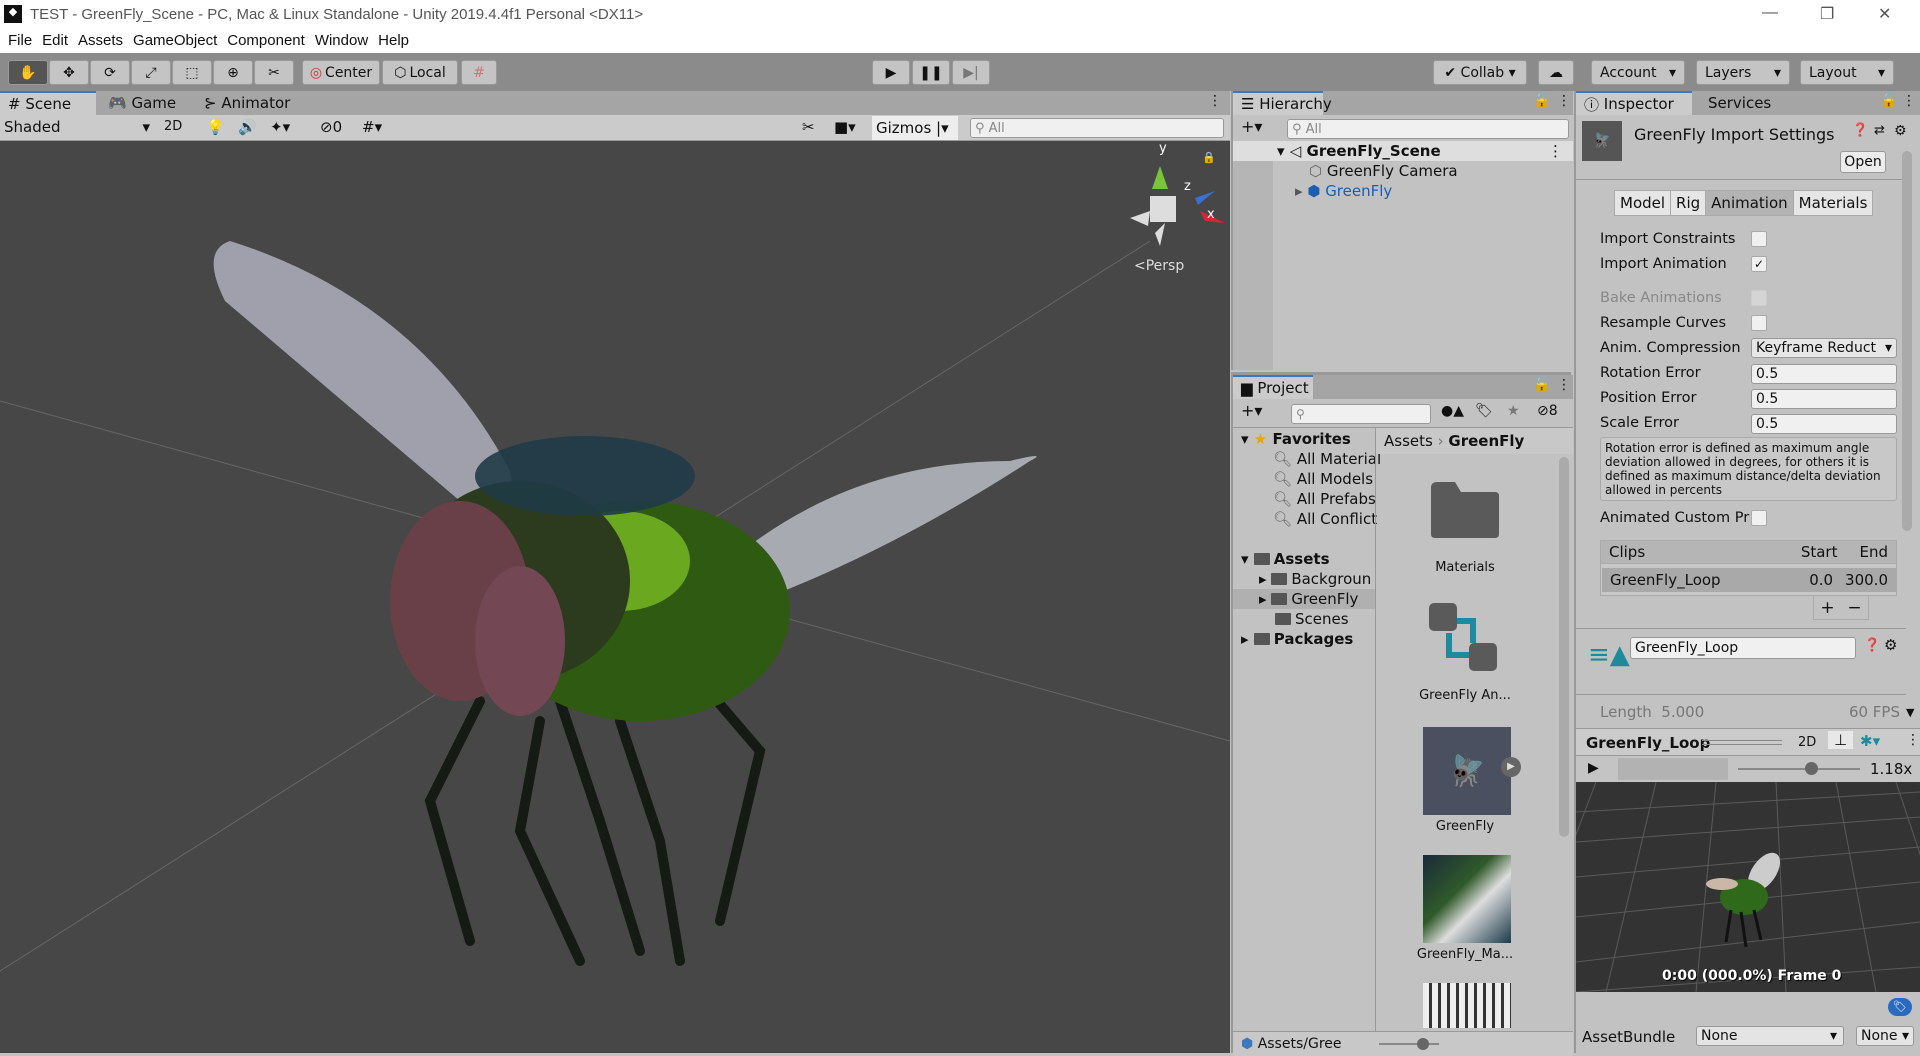  Describe the element at coordinates (233, 72) in the screenshot. I see `transform-tool-icon: ⊕` at that location.